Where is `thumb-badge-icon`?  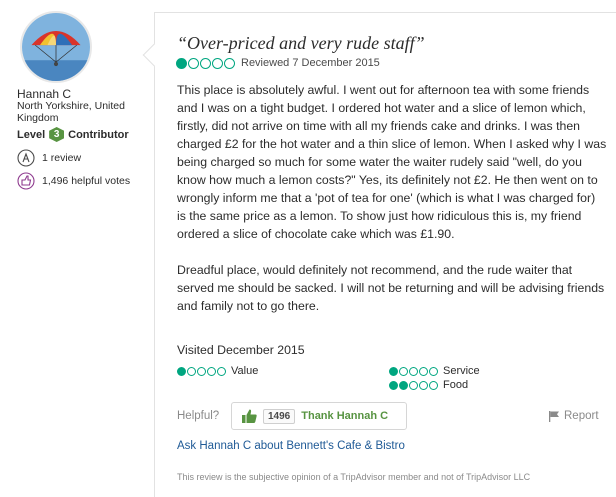
thumb-badge-icon is located at coordinates (26, 181).